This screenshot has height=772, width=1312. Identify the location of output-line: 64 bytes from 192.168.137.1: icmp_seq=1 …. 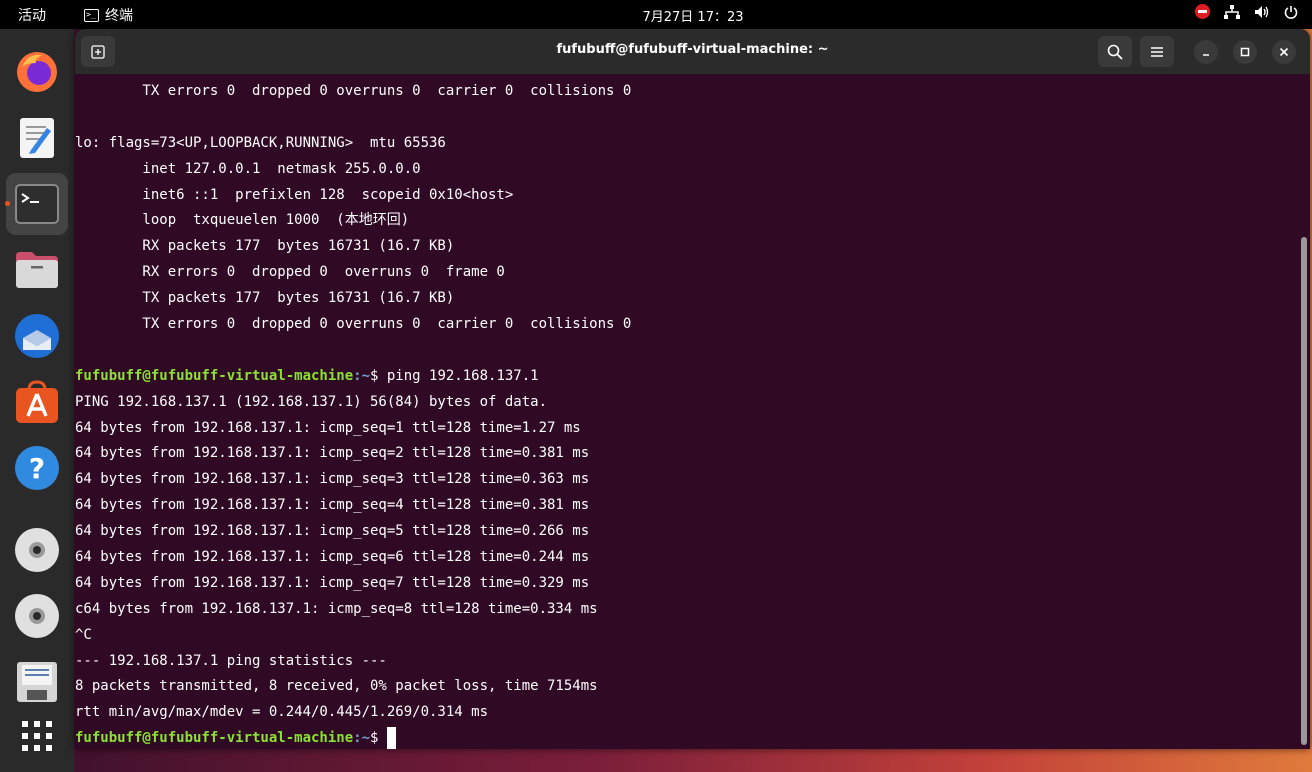
(328, 427).